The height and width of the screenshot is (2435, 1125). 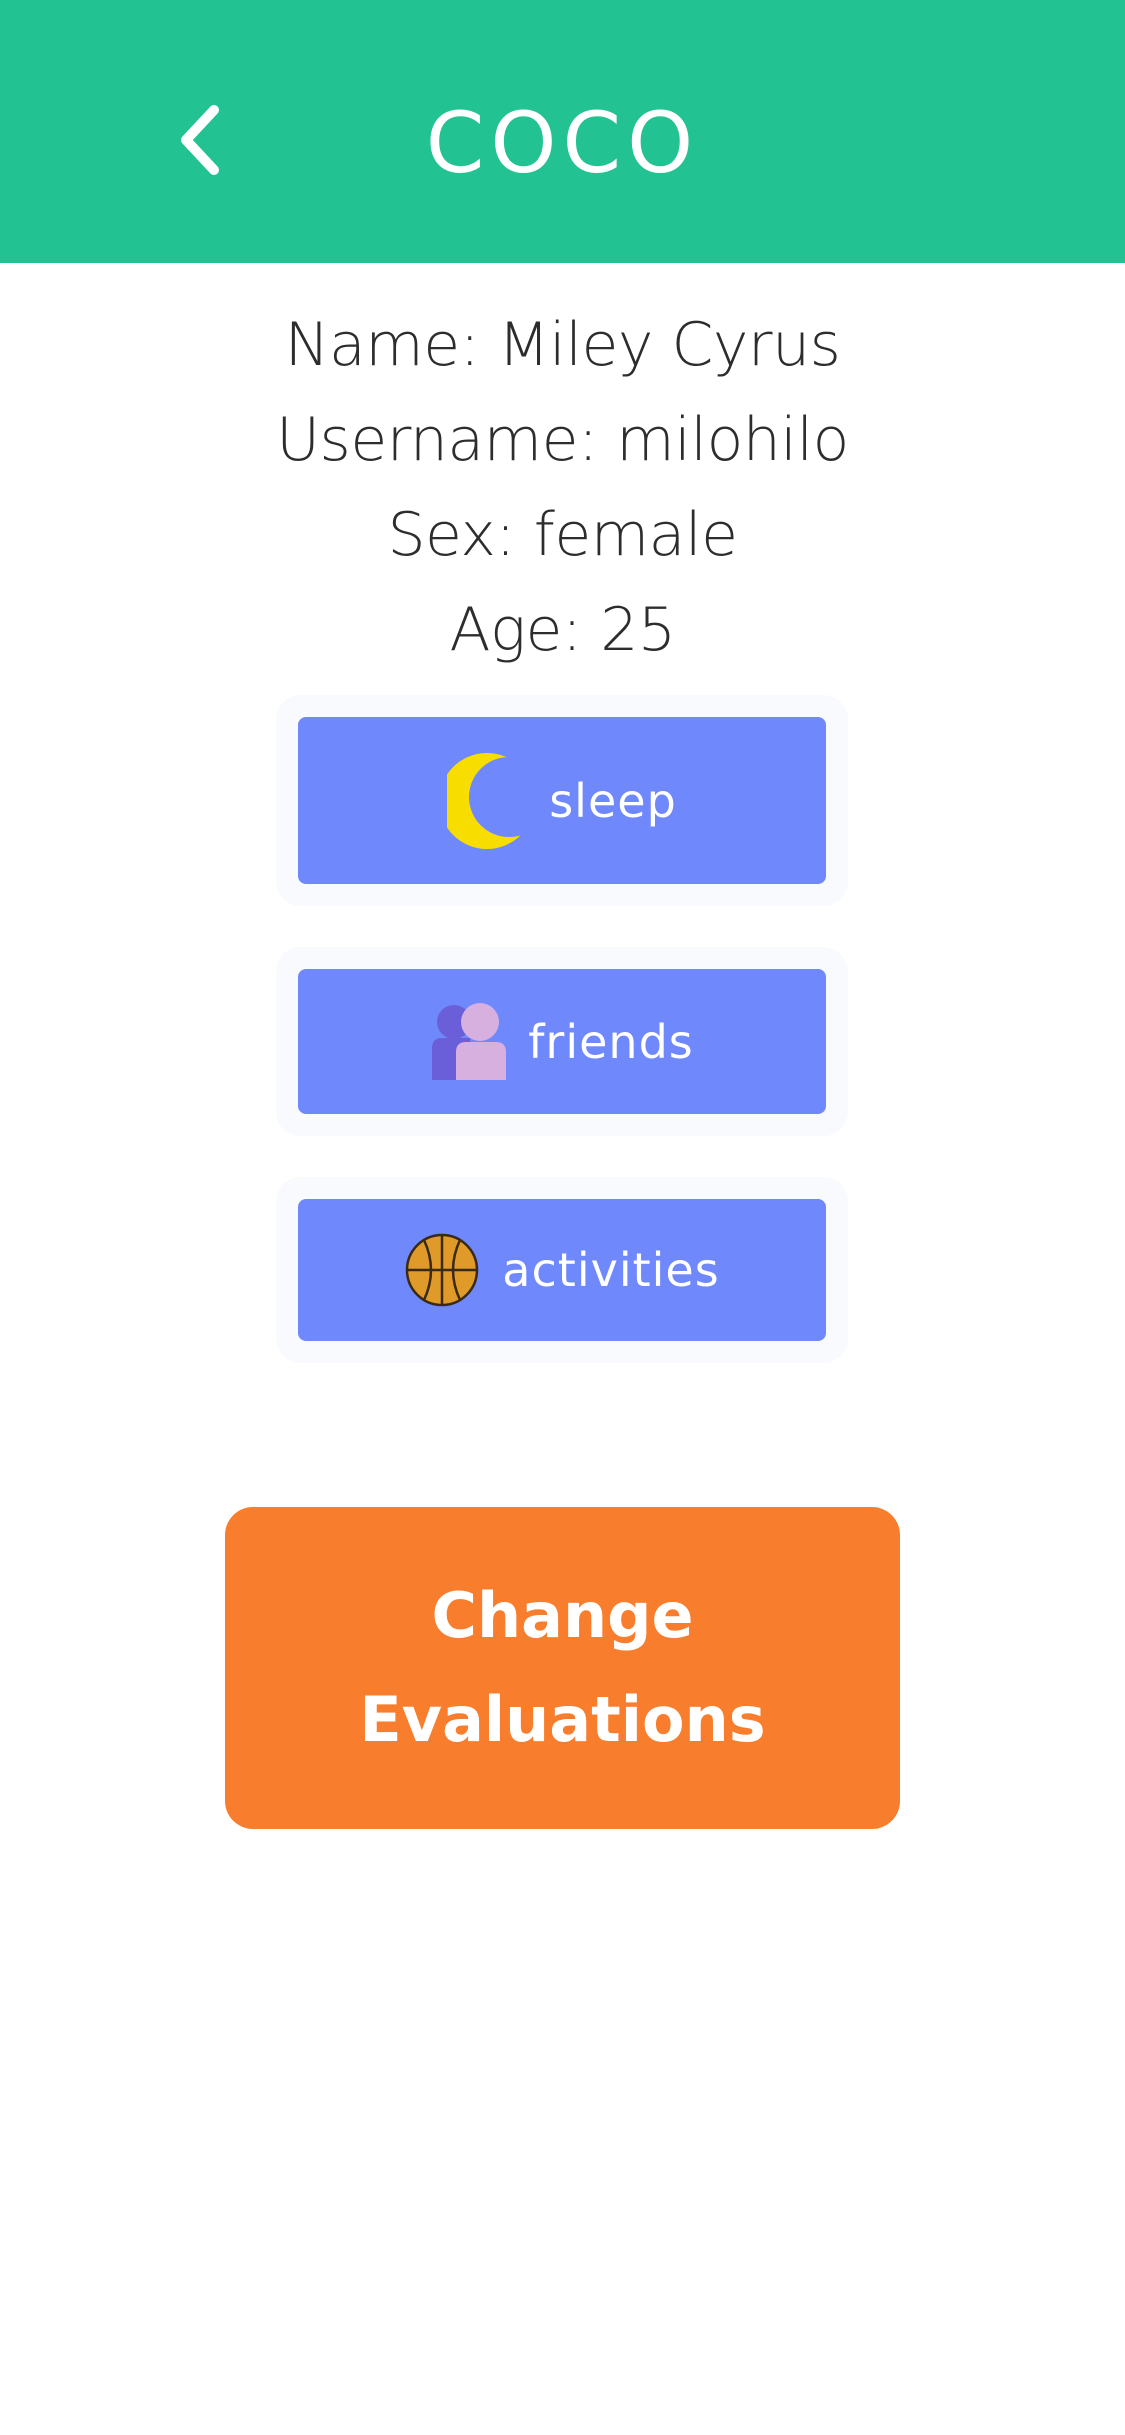 I want to click on profile-username: Username: milohilo, so click(x=562, y=440).